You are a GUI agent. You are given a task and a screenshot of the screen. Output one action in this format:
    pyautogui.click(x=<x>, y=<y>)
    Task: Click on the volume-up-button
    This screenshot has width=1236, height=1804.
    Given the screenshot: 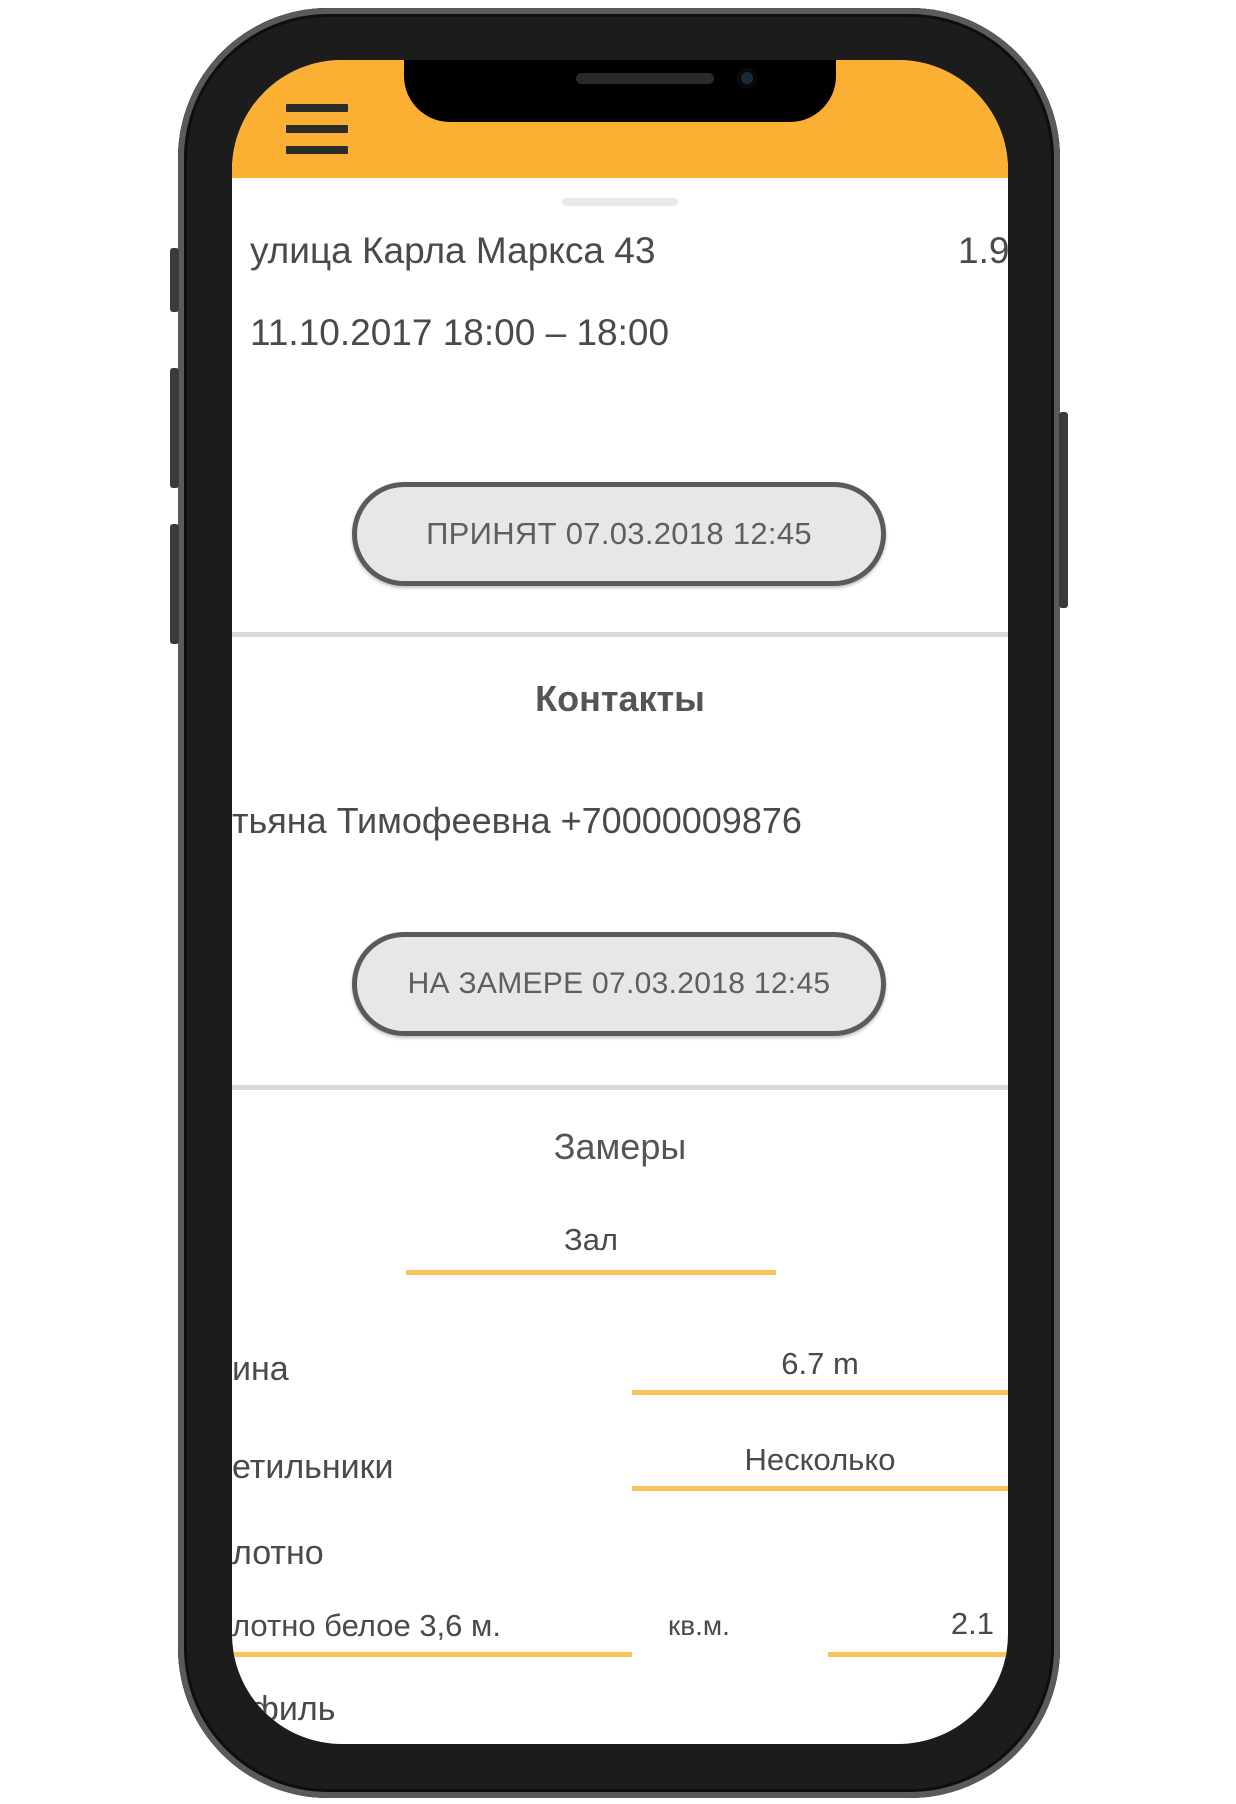 What is the action you would take?
    pyautogui.click(x=174, y=428)
    